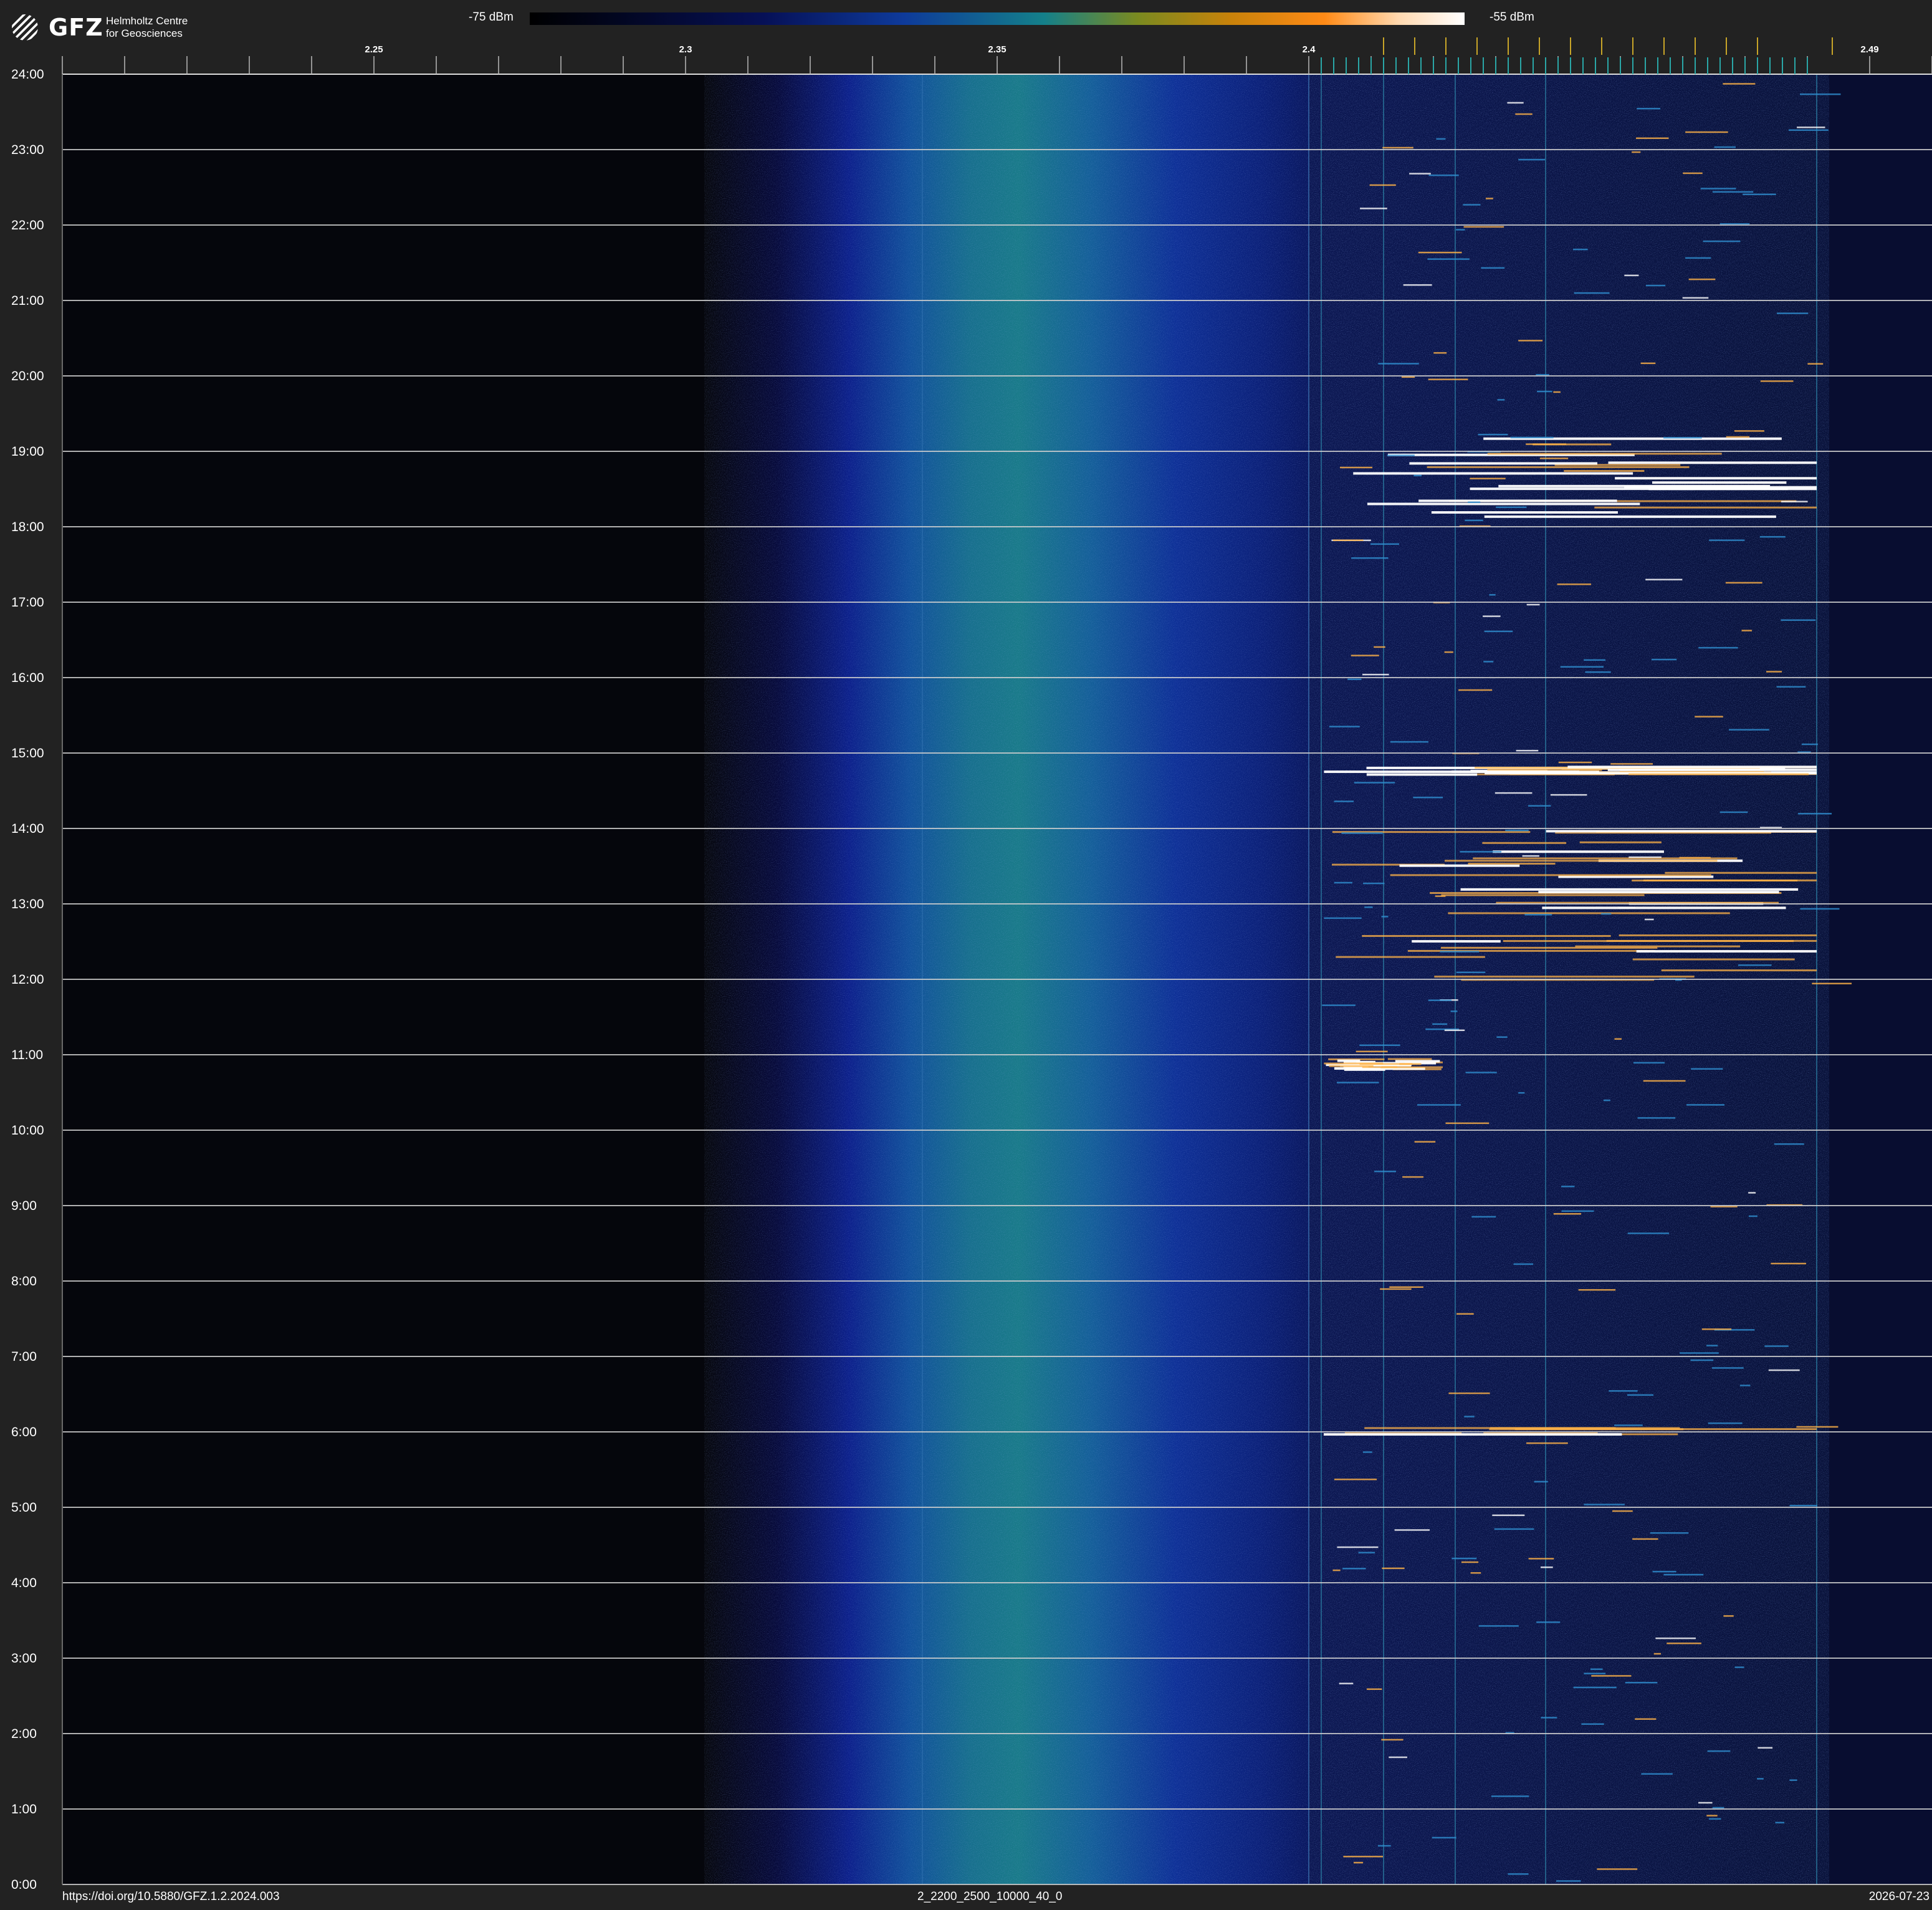  Describe the element at coordinates (374, 49) in the screenshot. I see `x-tick-label: 2.25` at that location.